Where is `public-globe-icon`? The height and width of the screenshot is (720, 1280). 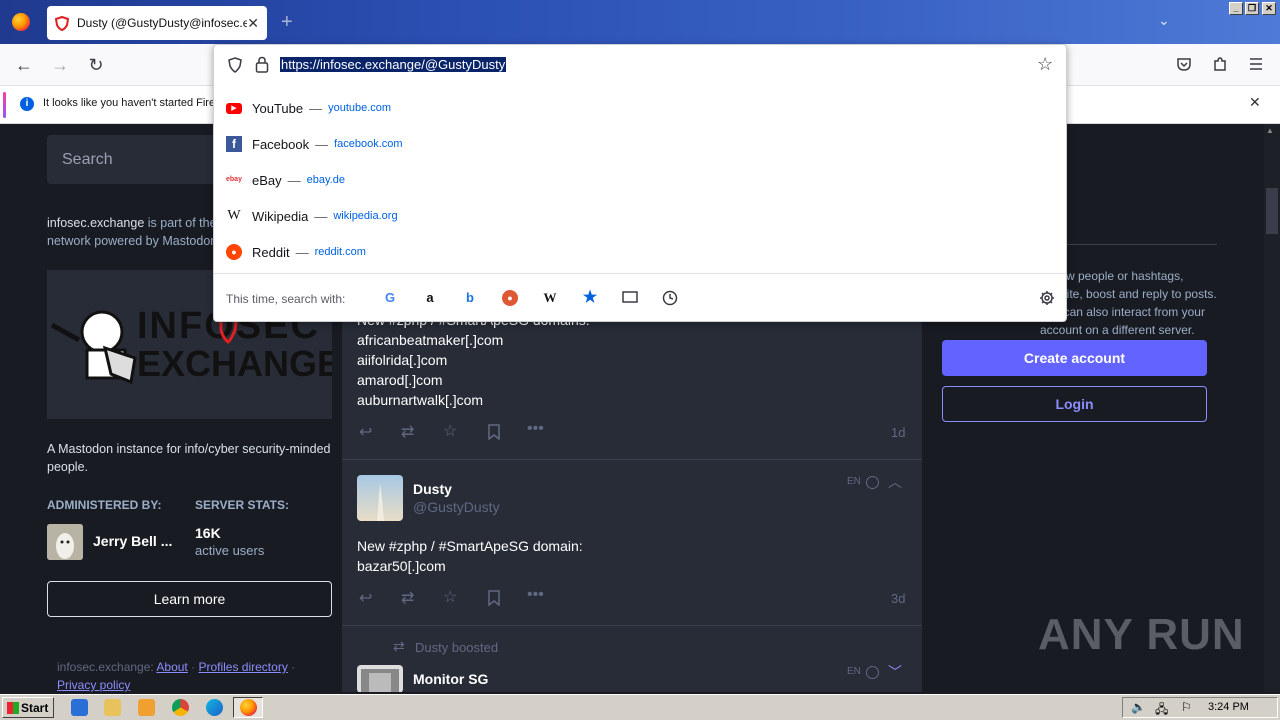
public-globe-icon is located at coordinates (872, 482).